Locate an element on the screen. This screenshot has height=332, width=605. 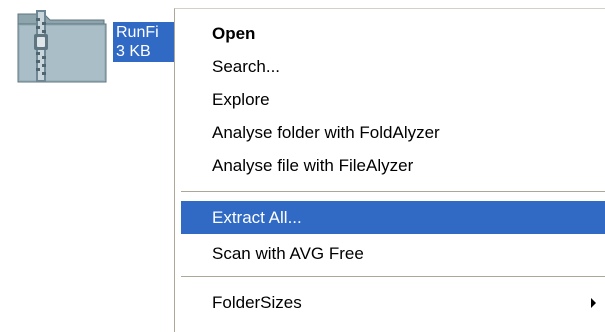
menu-item-label: Analyse file with FileAlyzer is located at coordinates (313, 165).